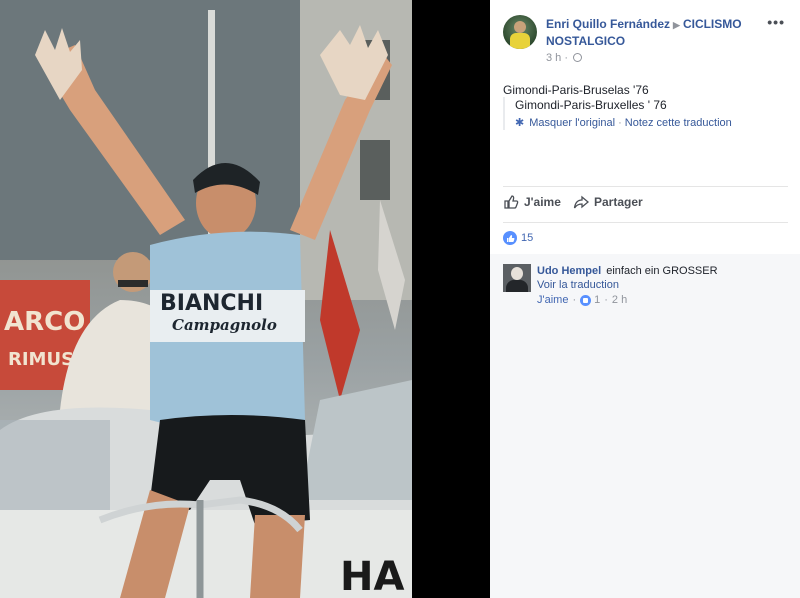  I want to click on jersey-brand-text: BIANCHI, so click(211, 303).